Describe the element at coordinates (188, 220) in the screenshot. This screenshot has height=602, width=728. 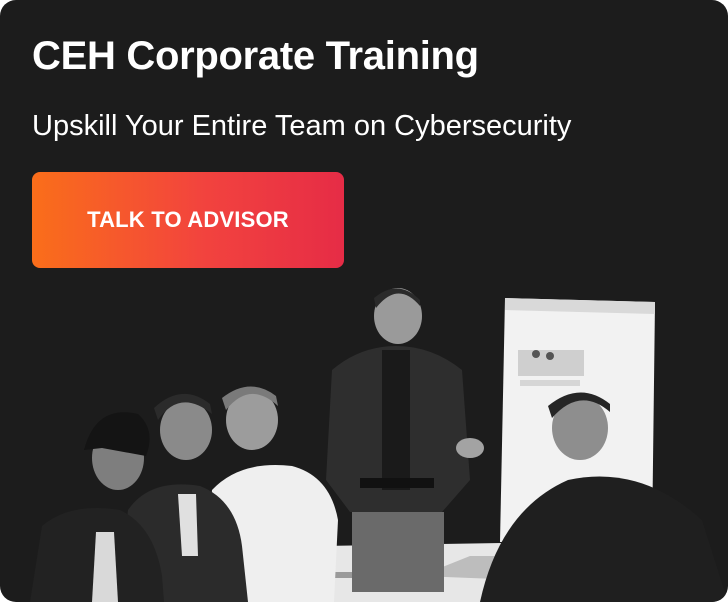
I see `talk-to-advisor-button: TALK TO ADVISOR` at that location.